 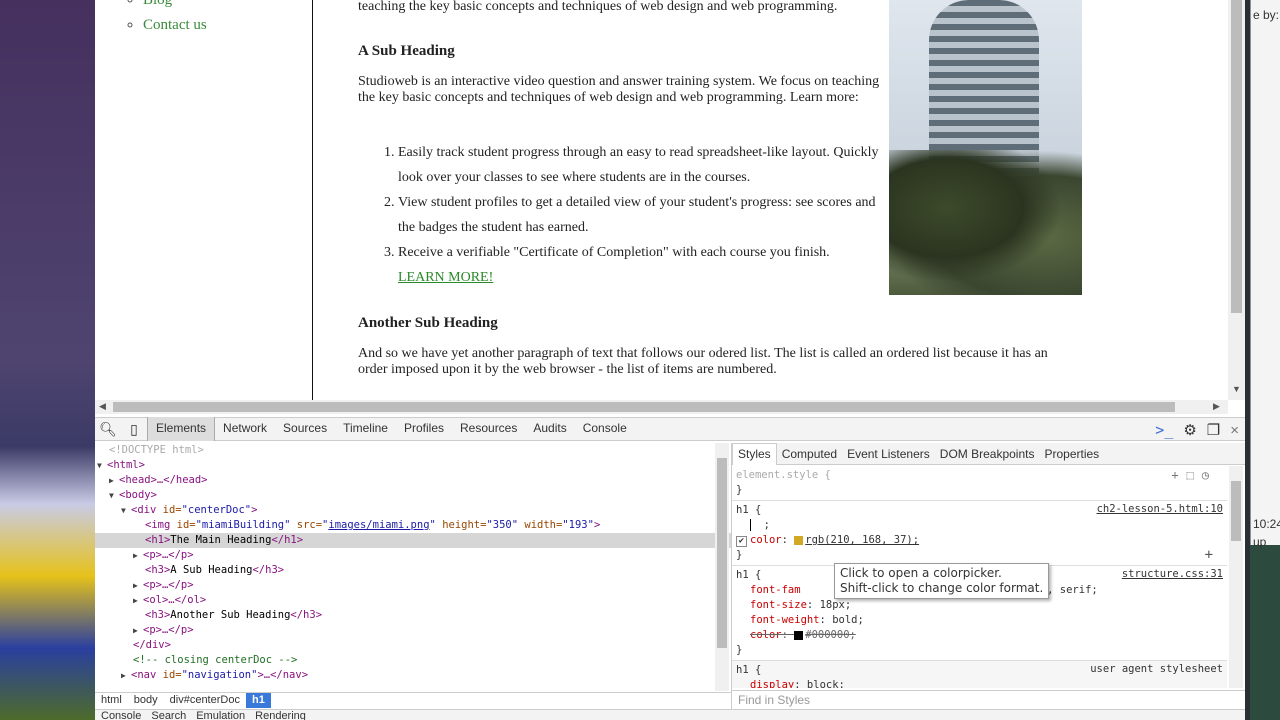 I want to click on add-property-icon: +, so click(x=1209, y=555).